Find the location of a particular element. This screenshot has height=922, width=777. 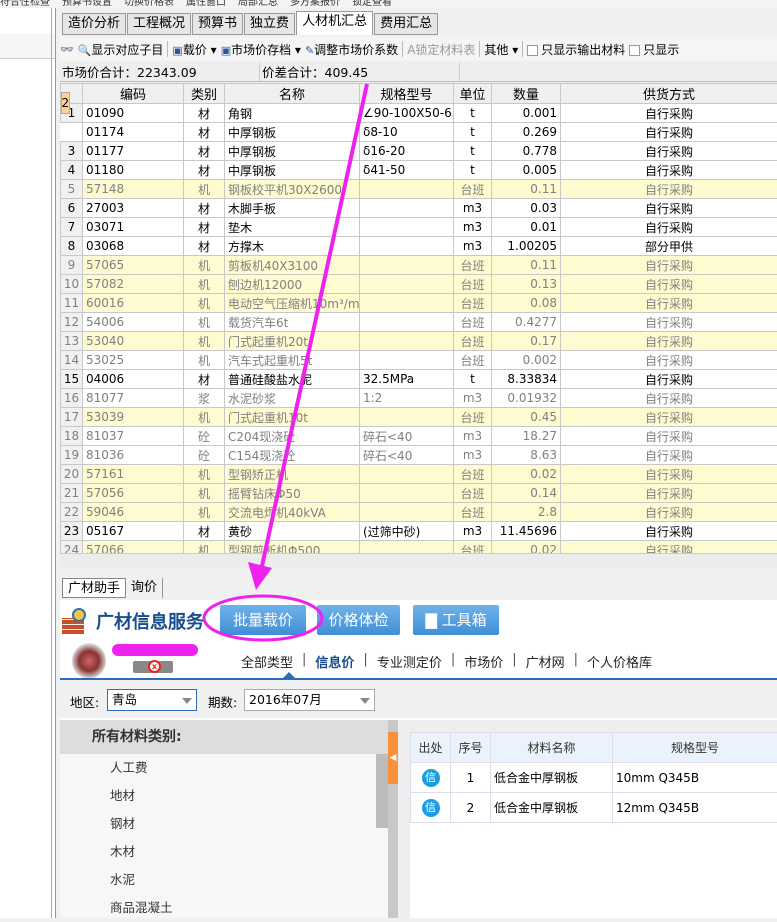

row-number: 11 is located at coordinates (72, 303).